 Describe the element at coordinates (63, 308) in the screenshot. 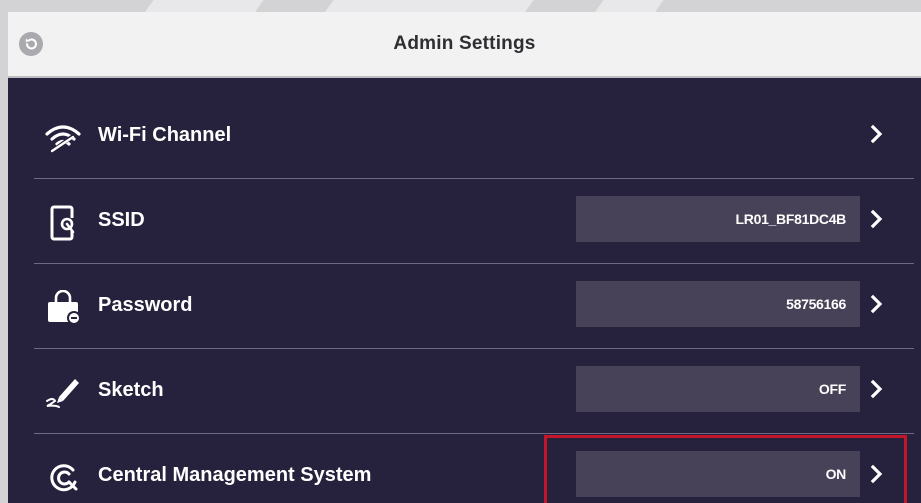

I see `lock-bag-icon` at that location.